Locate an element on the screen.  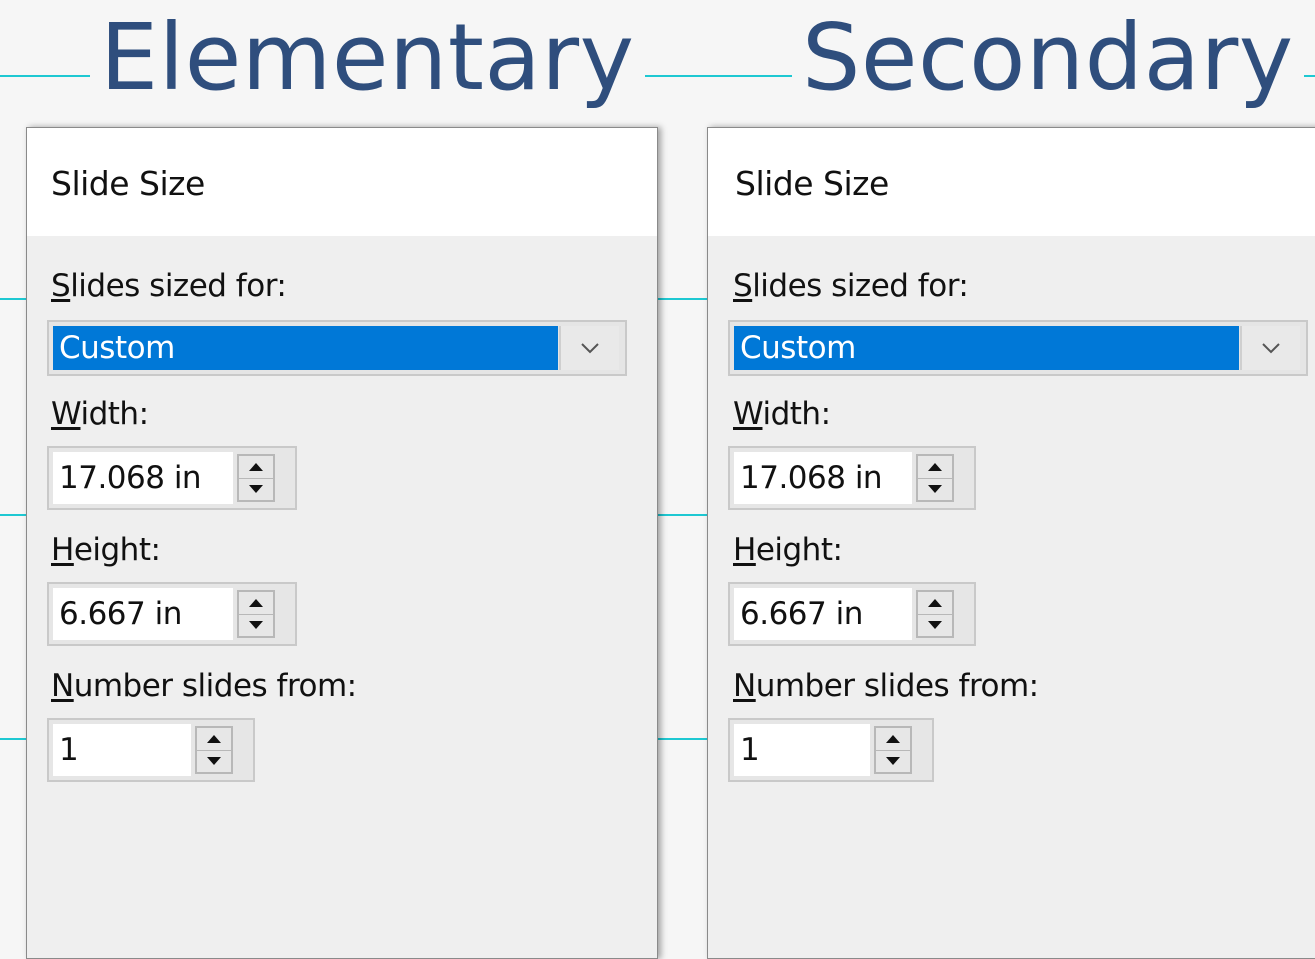
secondary-heading: Secondary is located at coordinates (1048, 59).